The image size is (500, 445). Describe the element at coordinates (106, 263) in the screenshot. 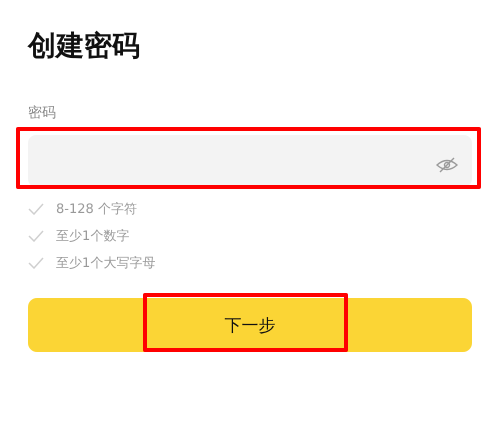

I see `requirement-text: 至少1个大写字母` at that location.